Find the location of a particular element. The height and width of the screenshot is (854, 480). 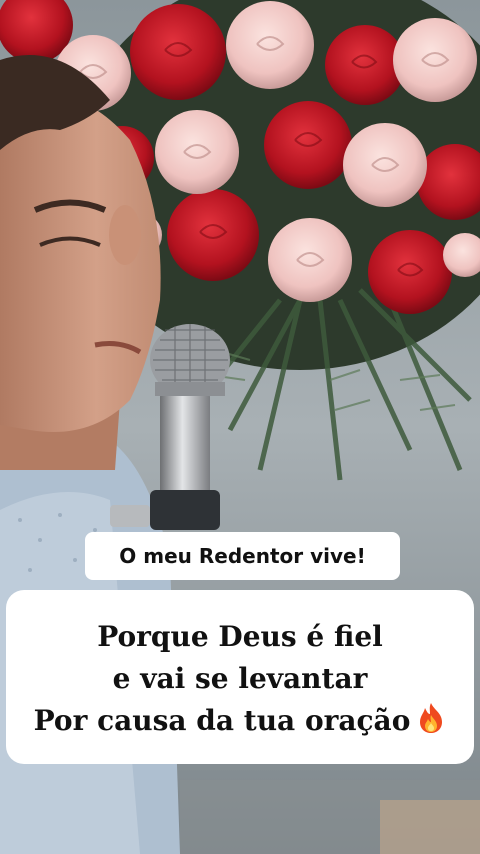

fire-icon is located at coordinates (431, 718).